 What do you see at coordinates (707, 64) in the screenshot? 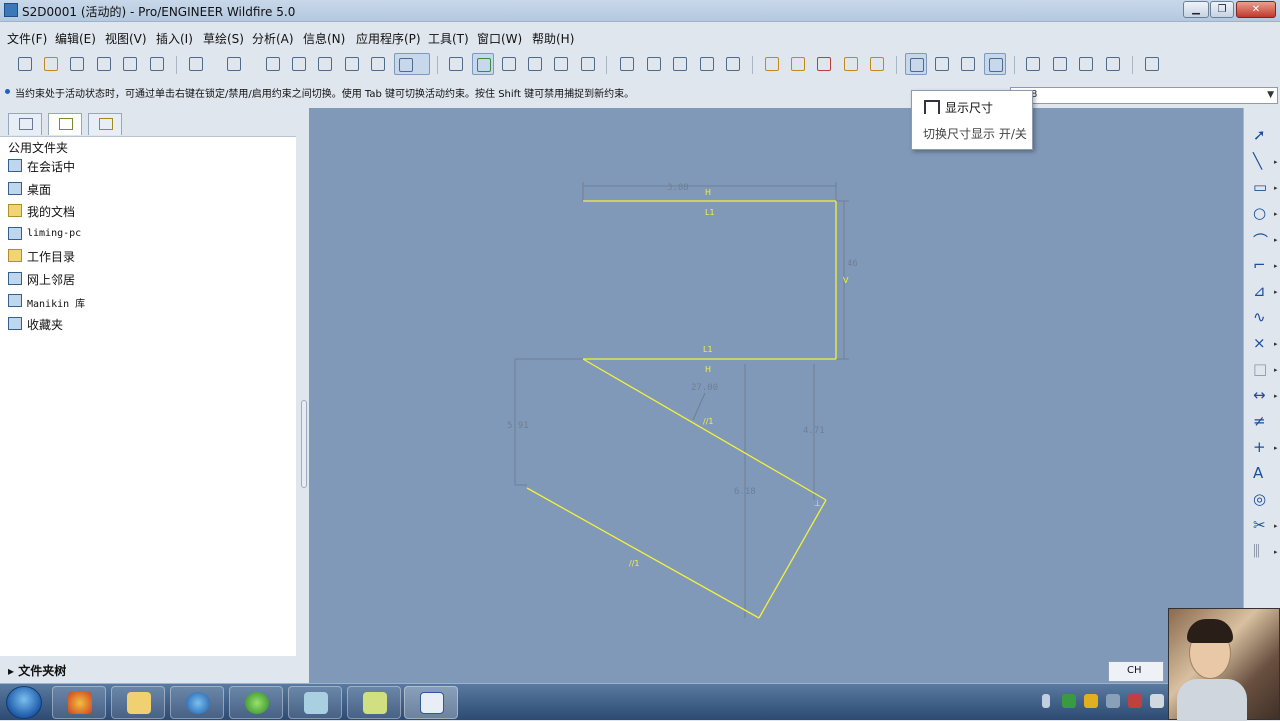
I see `shading-icon` at bounding box center [707, 64].